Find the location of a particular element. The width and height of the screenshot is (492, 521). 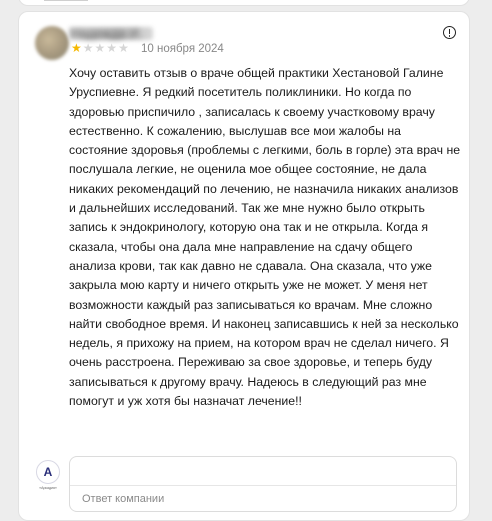

star-icon-3: ★ is located at coordinates (100, 48).